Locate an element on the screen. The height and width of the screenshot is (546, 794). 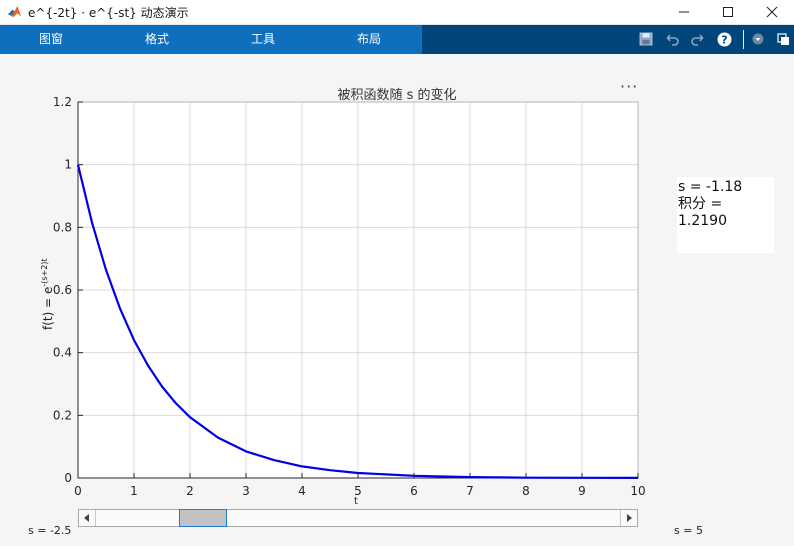
slider-max-label: s = 5 is located at coordinates (688, 530).